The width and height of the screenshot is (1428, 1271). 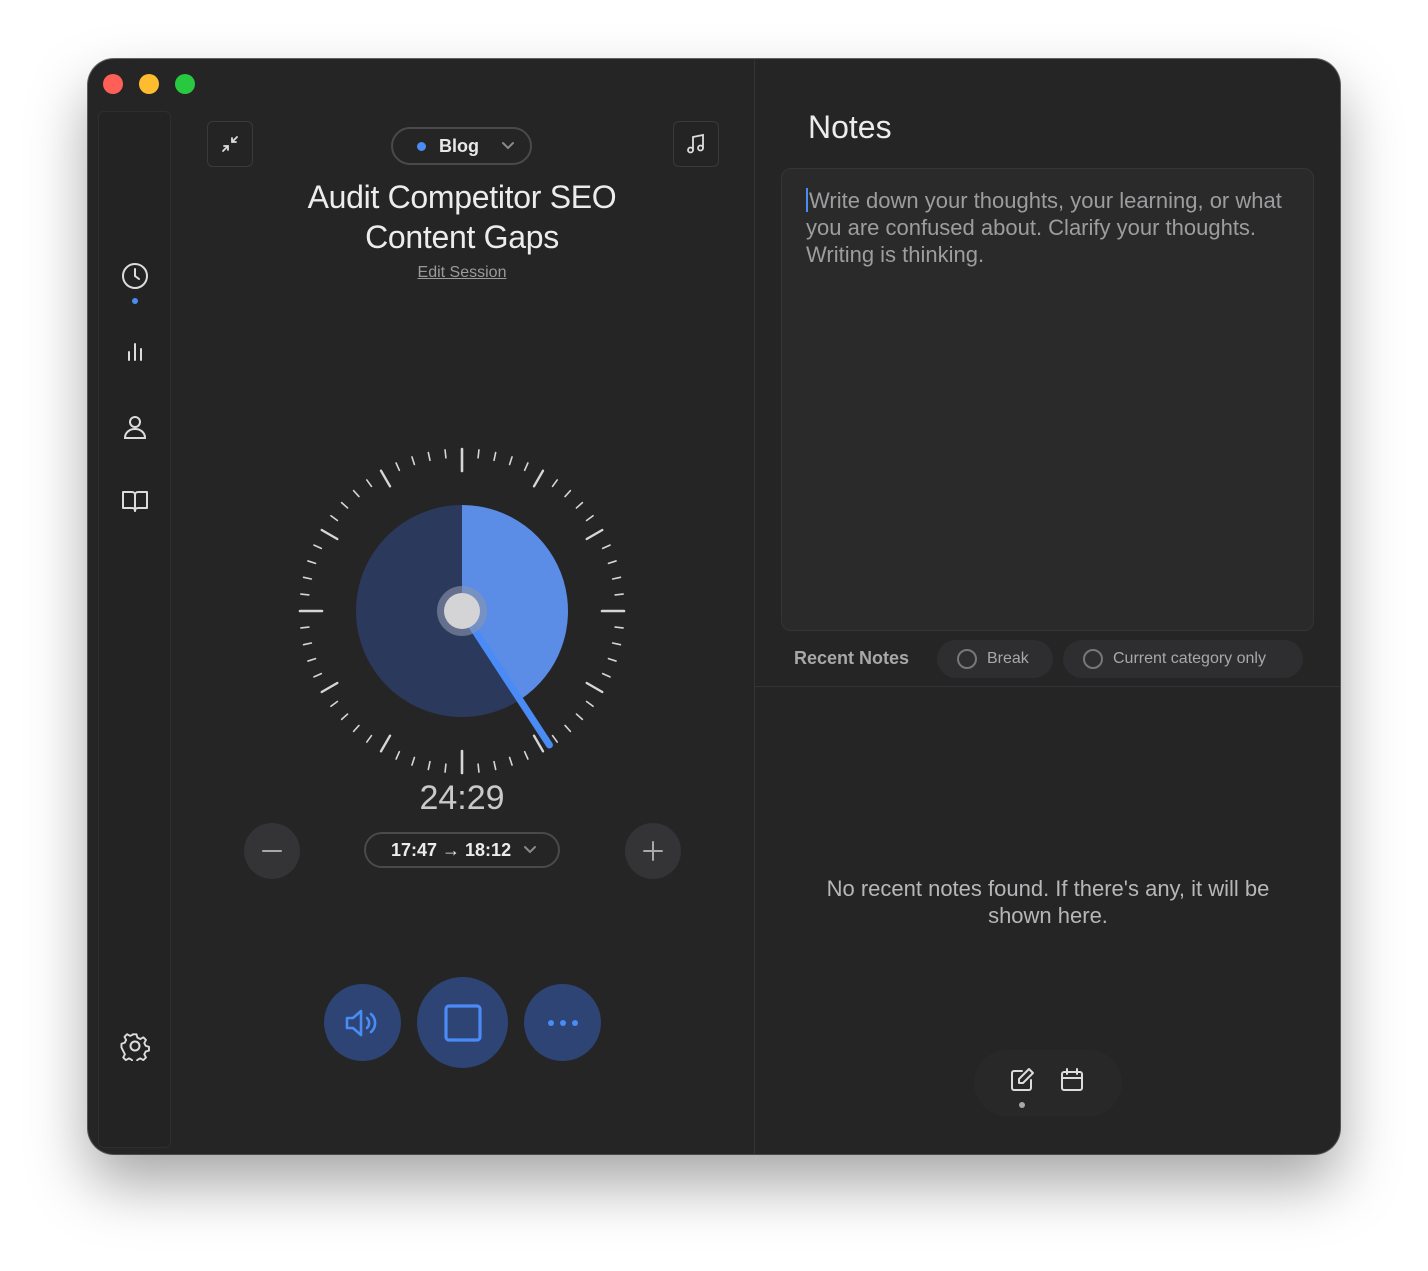 I want to click on active-tab-dot, so click(x=1022, y=1105).